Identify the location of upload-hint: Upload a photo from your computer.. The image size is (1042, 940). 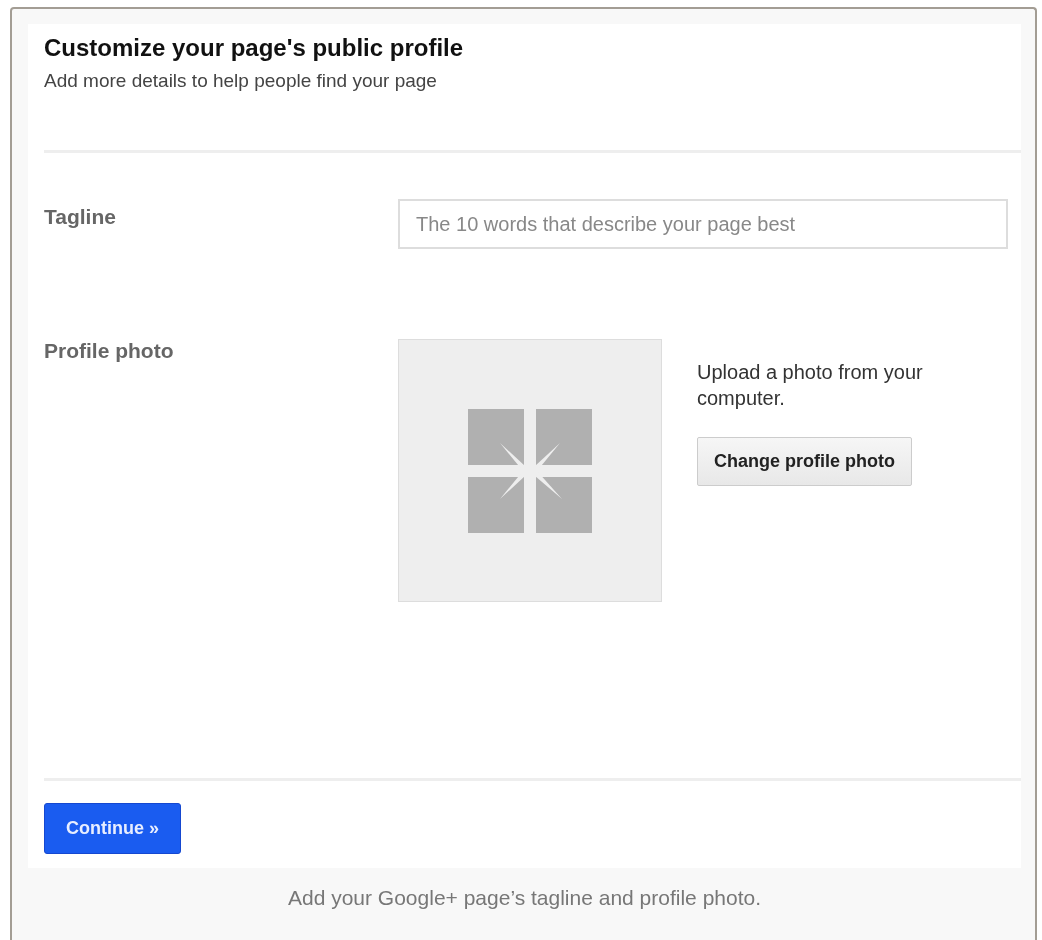
(810, 385).